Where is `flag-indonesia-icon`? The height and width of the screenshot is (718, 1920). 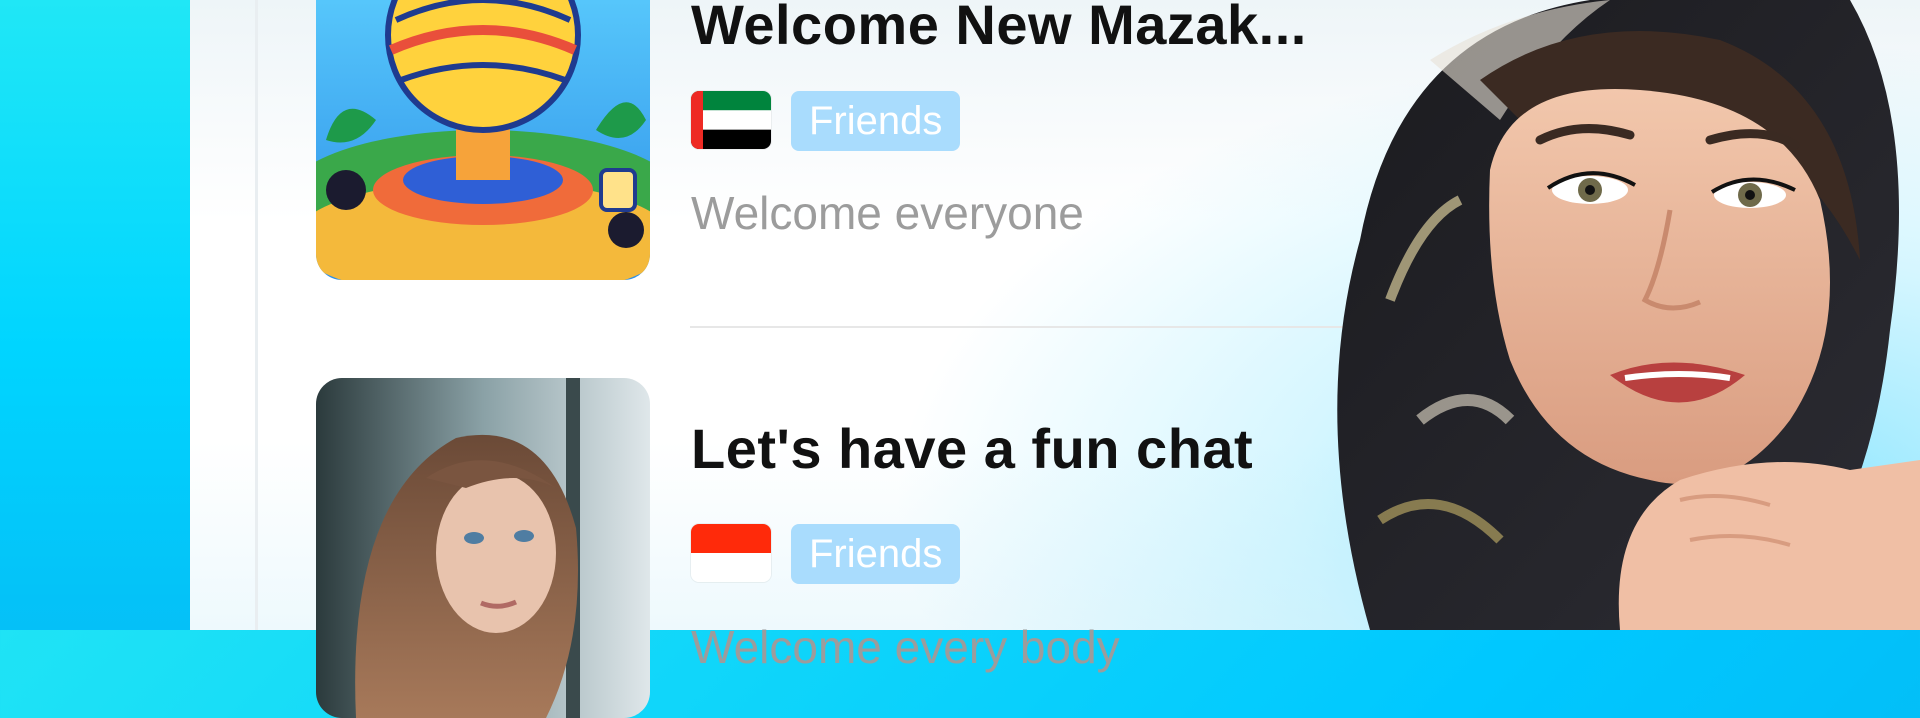 flag-indonesia-icon is located at coordinates (731, 553).